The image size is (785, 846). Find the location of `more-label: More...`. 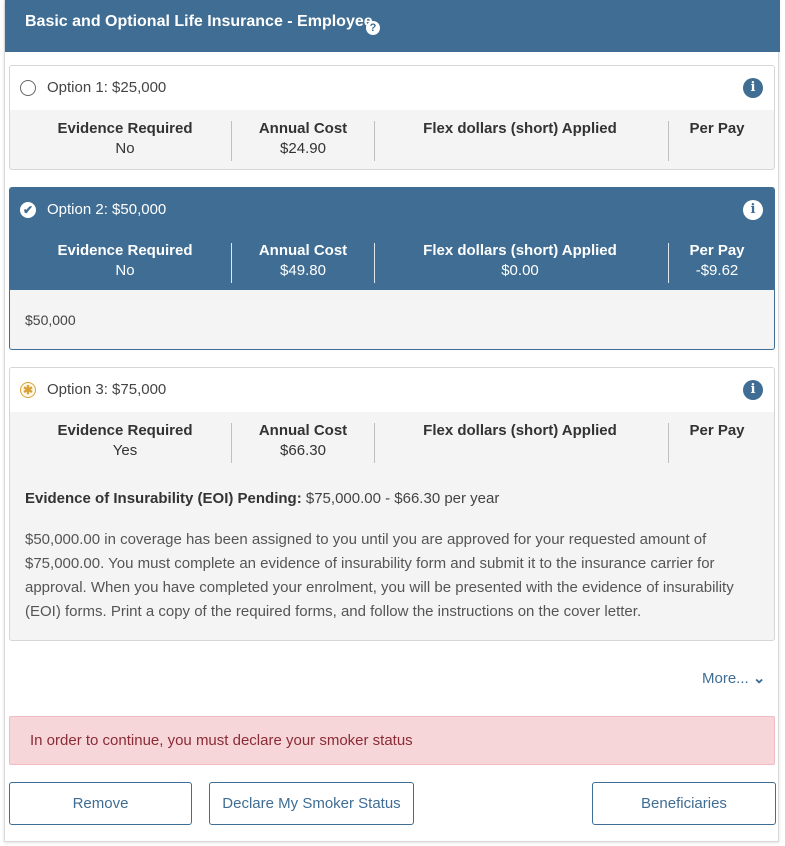

more-label: More... is located at coordinates (725, 678).